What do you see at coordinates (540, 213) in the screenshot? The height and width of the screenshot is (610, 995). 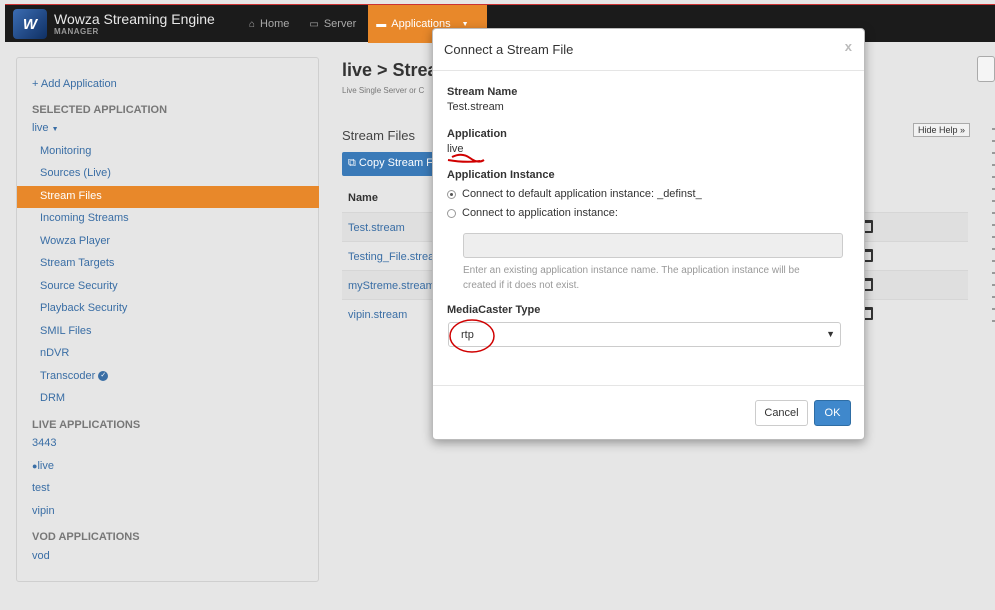 I see `radio-custom-label: Connect to application instance:` at bounding box center [540, 213].